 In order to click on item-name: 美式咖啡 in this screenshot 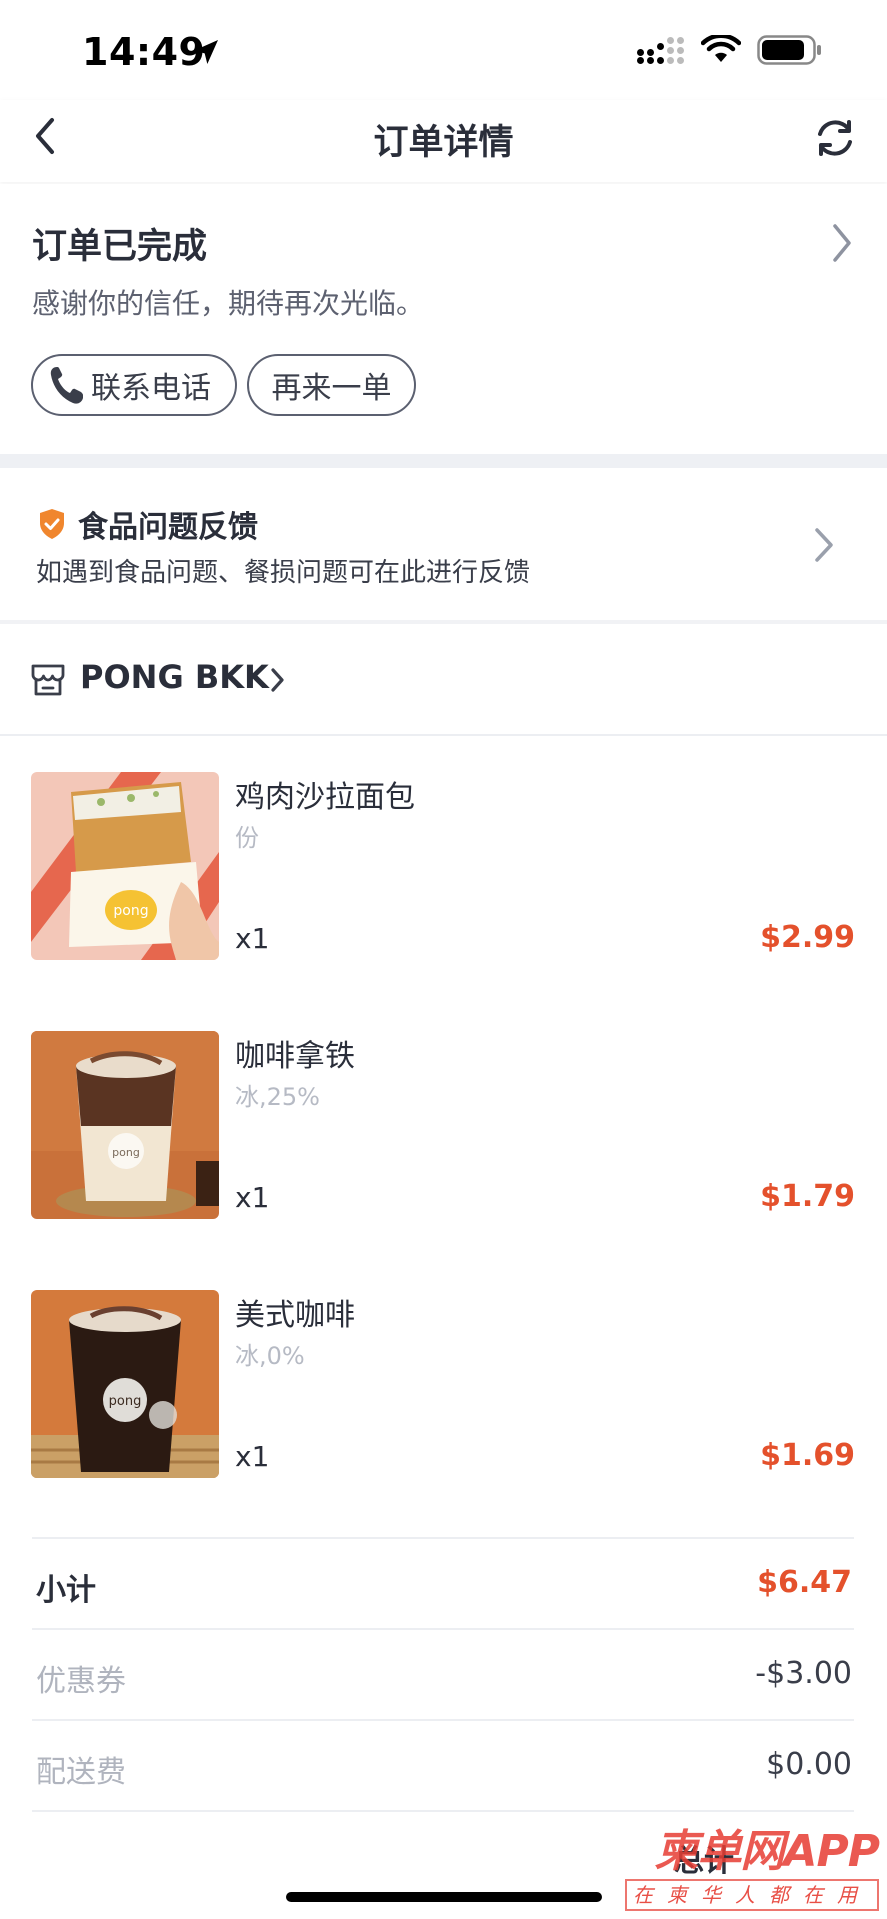, I will do `click(295, 1315)`.